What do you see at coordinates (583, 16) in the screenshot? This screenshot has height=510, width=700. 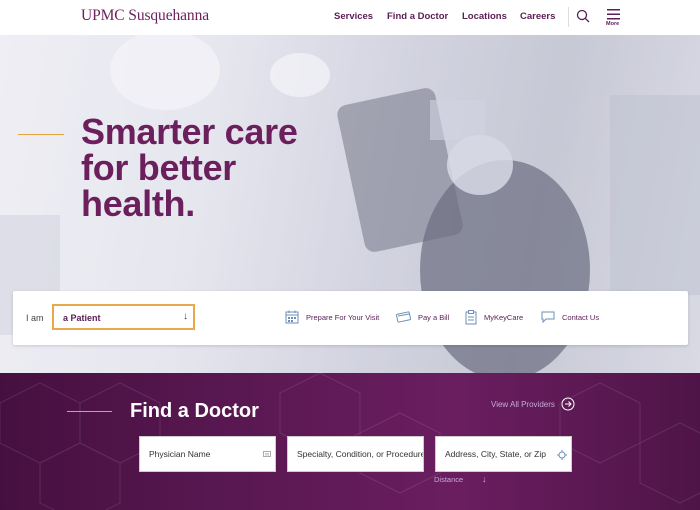 I see `search-icon` at bounding box center [583, 16].